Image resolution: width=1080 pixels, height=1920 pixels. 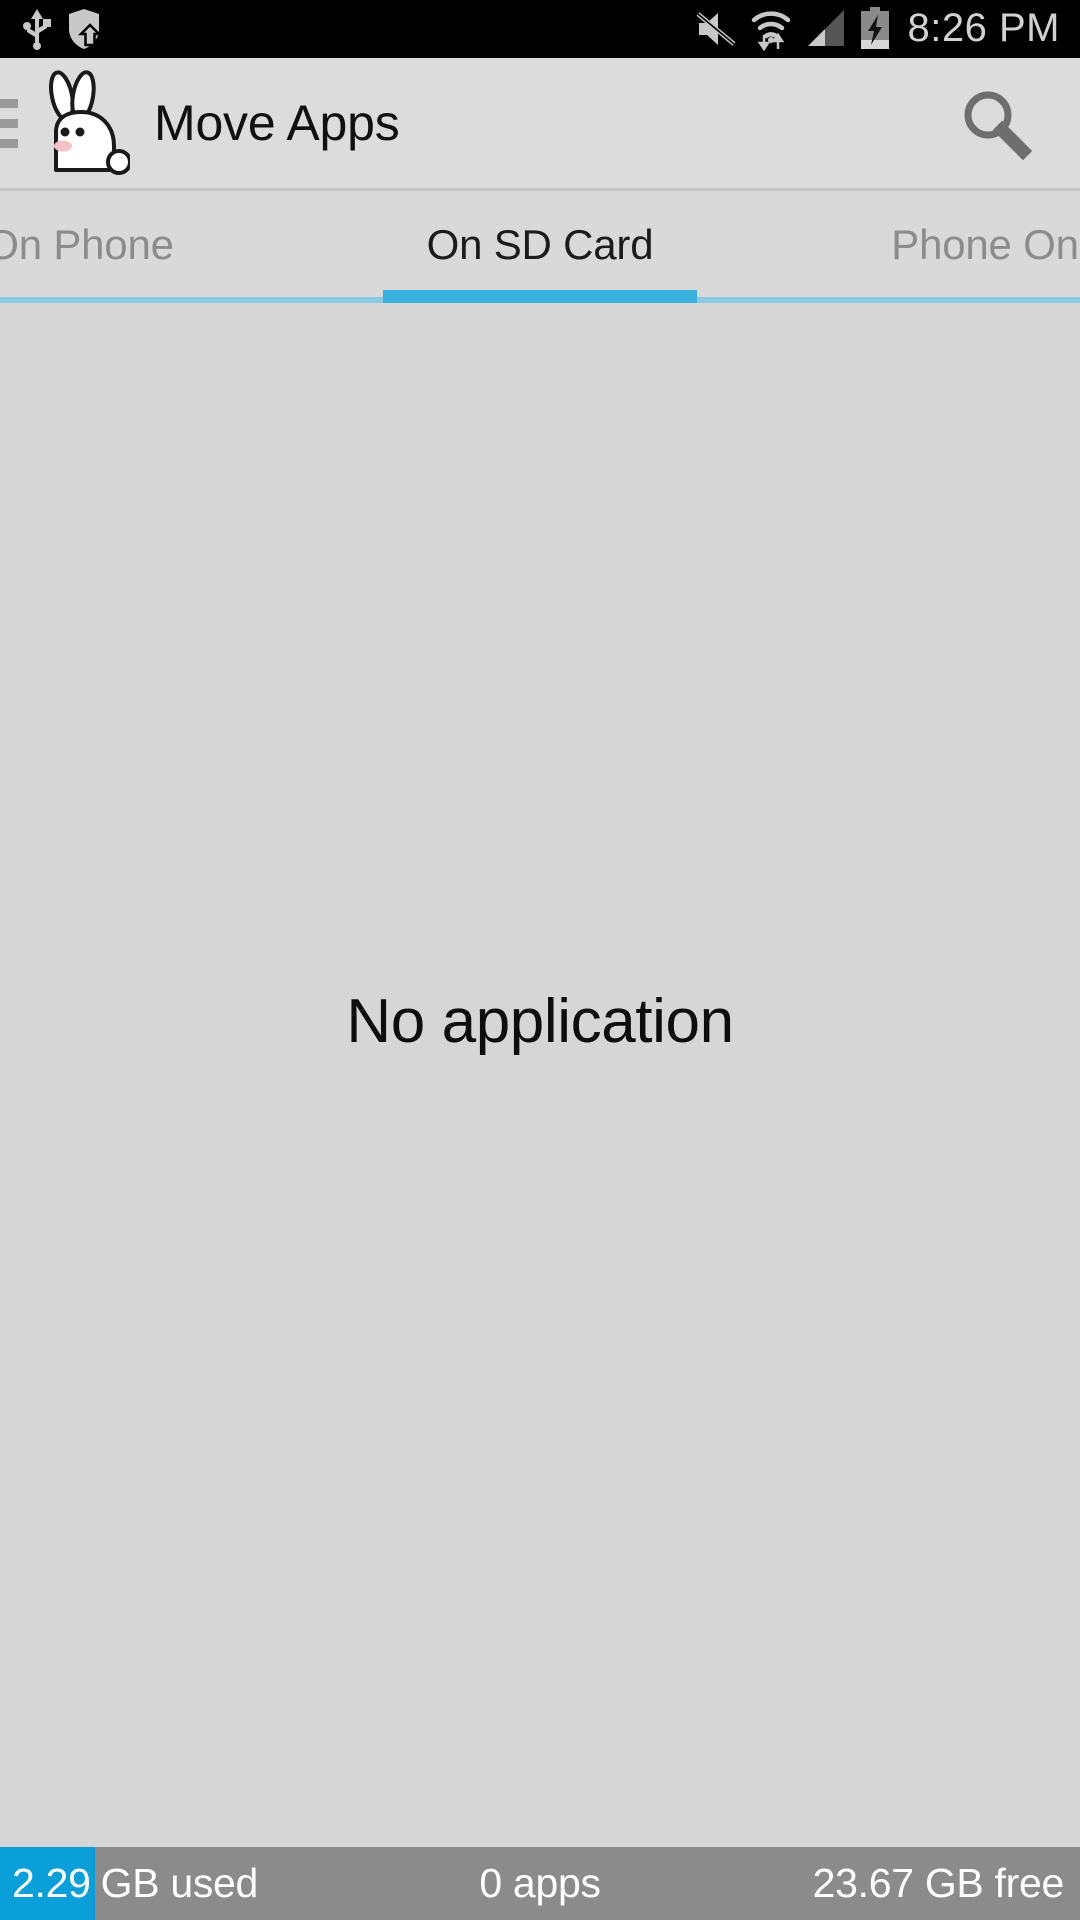 What do you see at coordinates (770, 31) in the screenshot?
I see `wifi-transfer-icon` at bounding box center [770, 31].